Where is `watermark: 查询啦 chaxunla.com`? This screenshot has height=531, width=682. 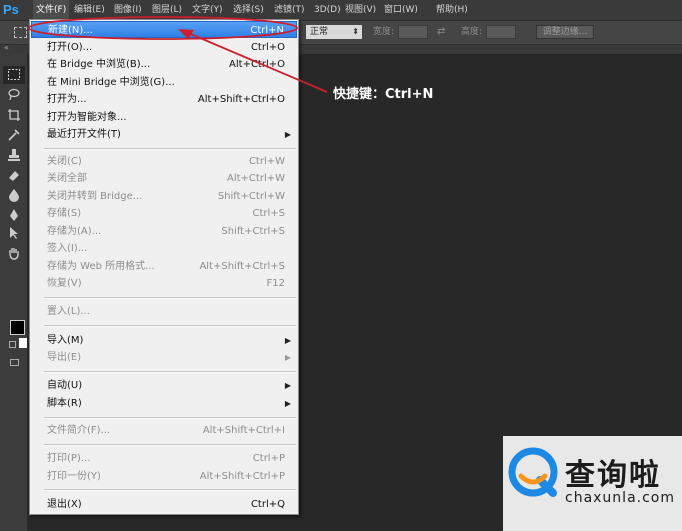
watermark: 查询啦 chaxunla.com is located at coordinates (592, 483).